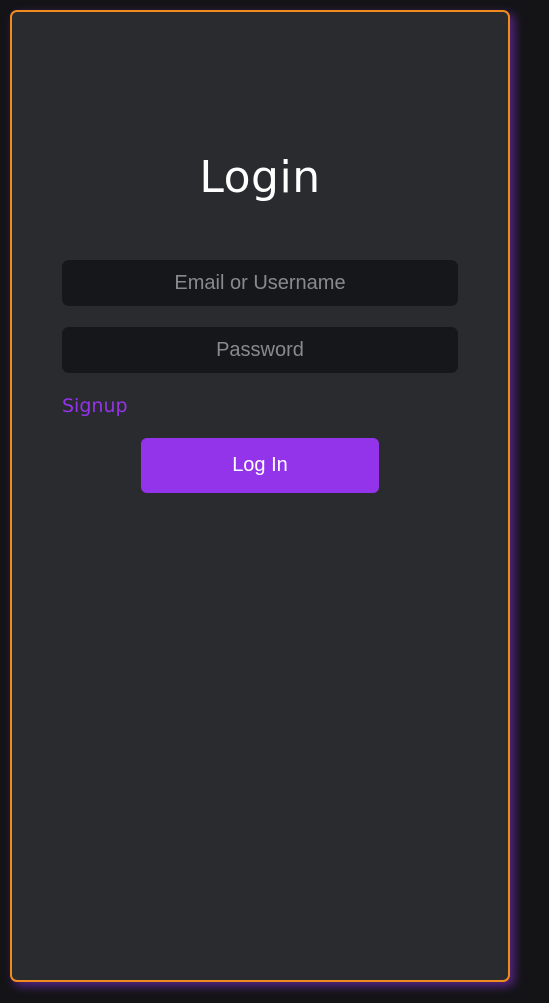  What do you see at coordinates (260, 465) in the screenshot?
I see `log-in-button: Log In` at bounding box center [260, 465].